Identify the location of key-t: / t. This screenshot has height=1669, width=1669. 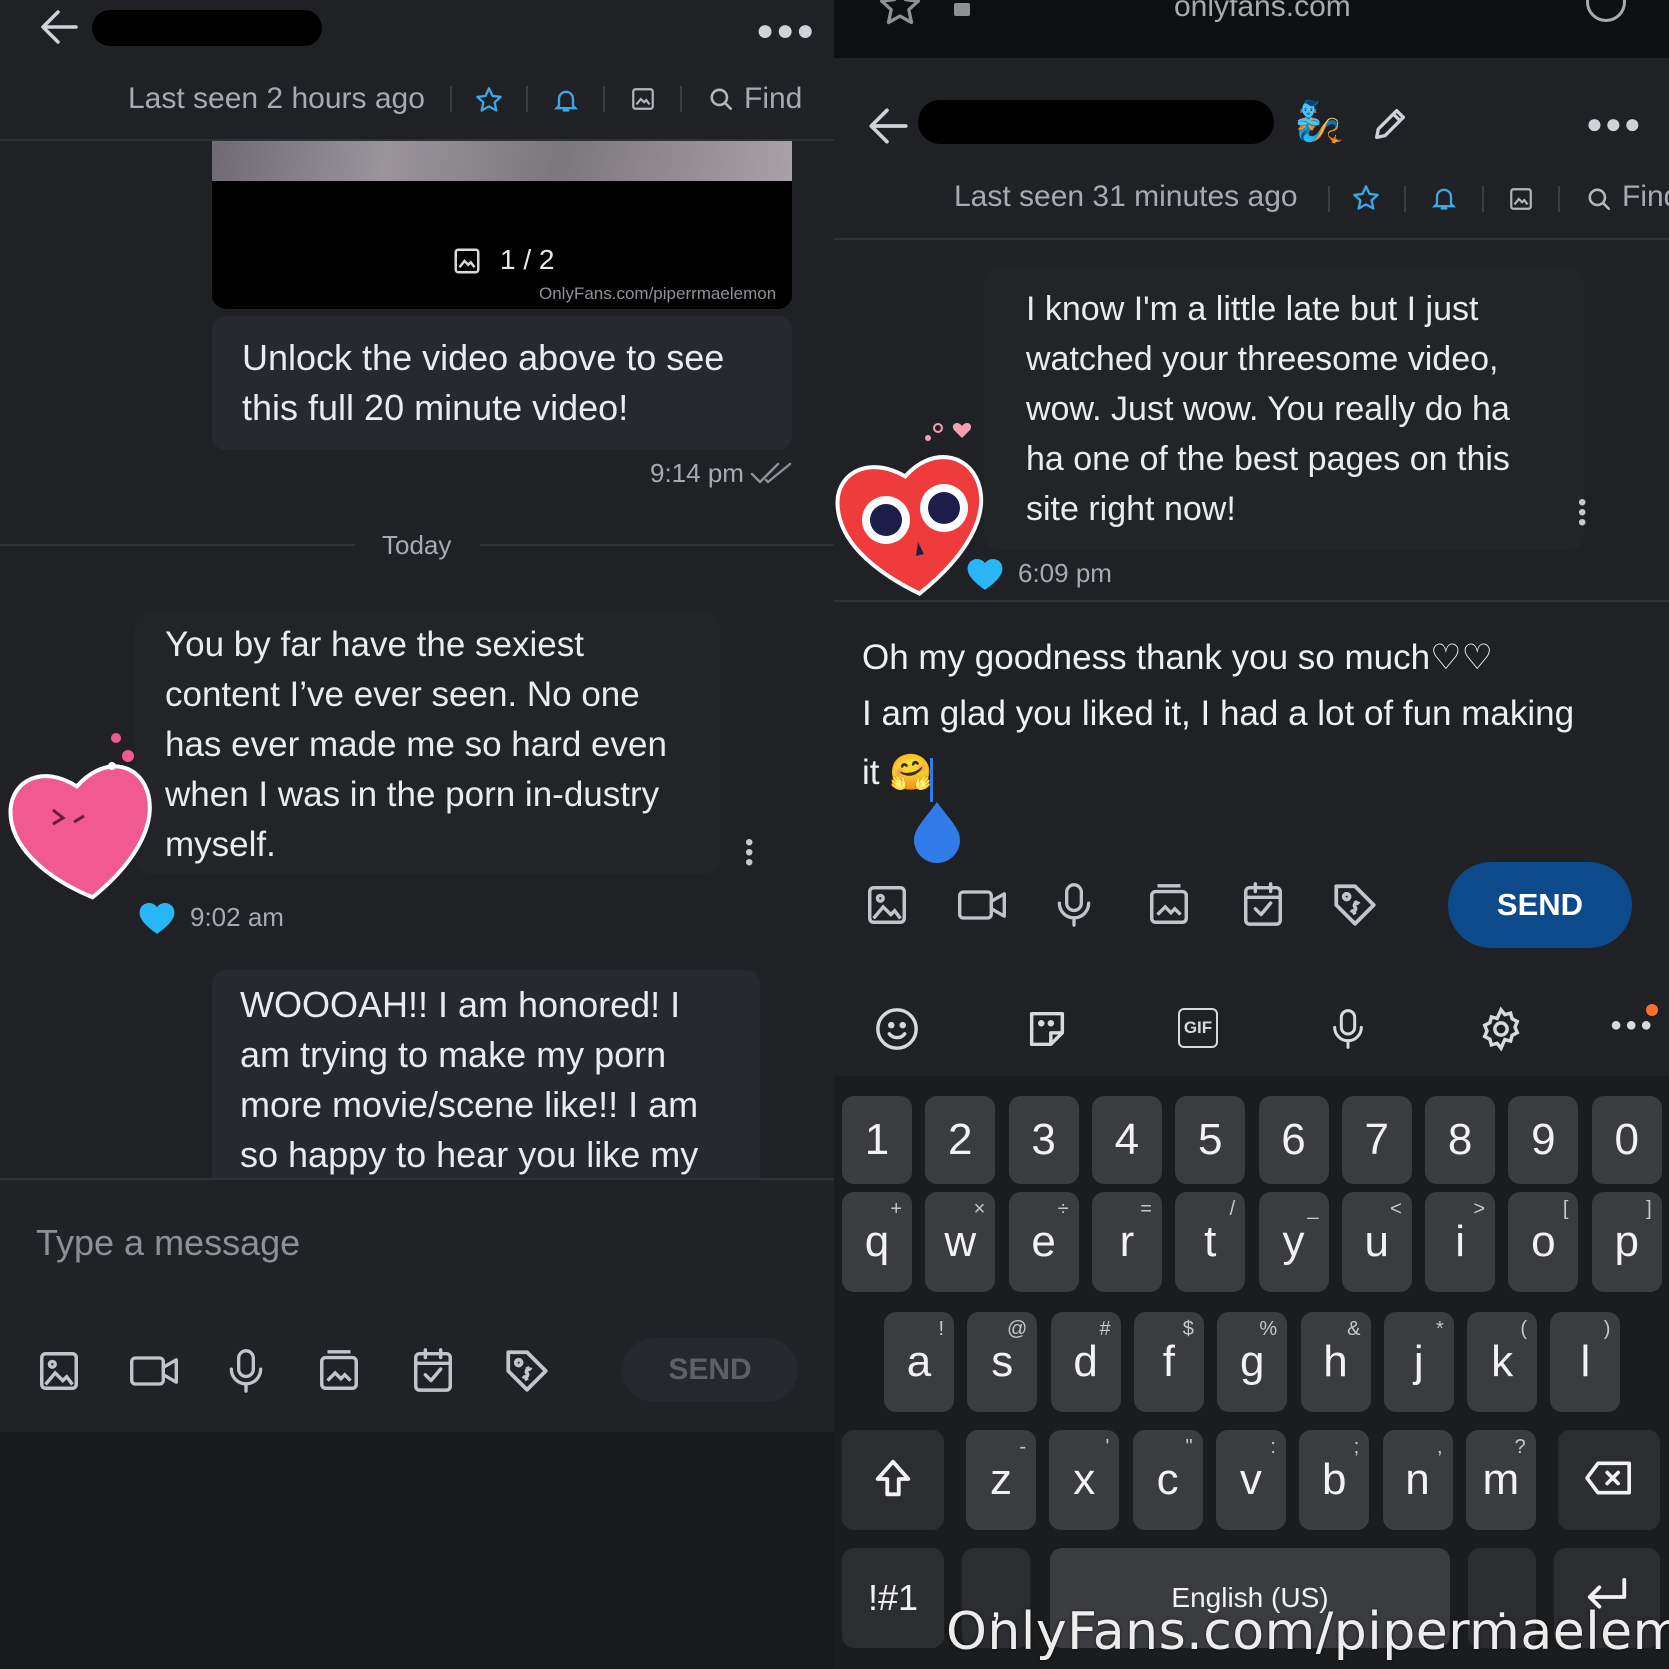
(1210, 1242).